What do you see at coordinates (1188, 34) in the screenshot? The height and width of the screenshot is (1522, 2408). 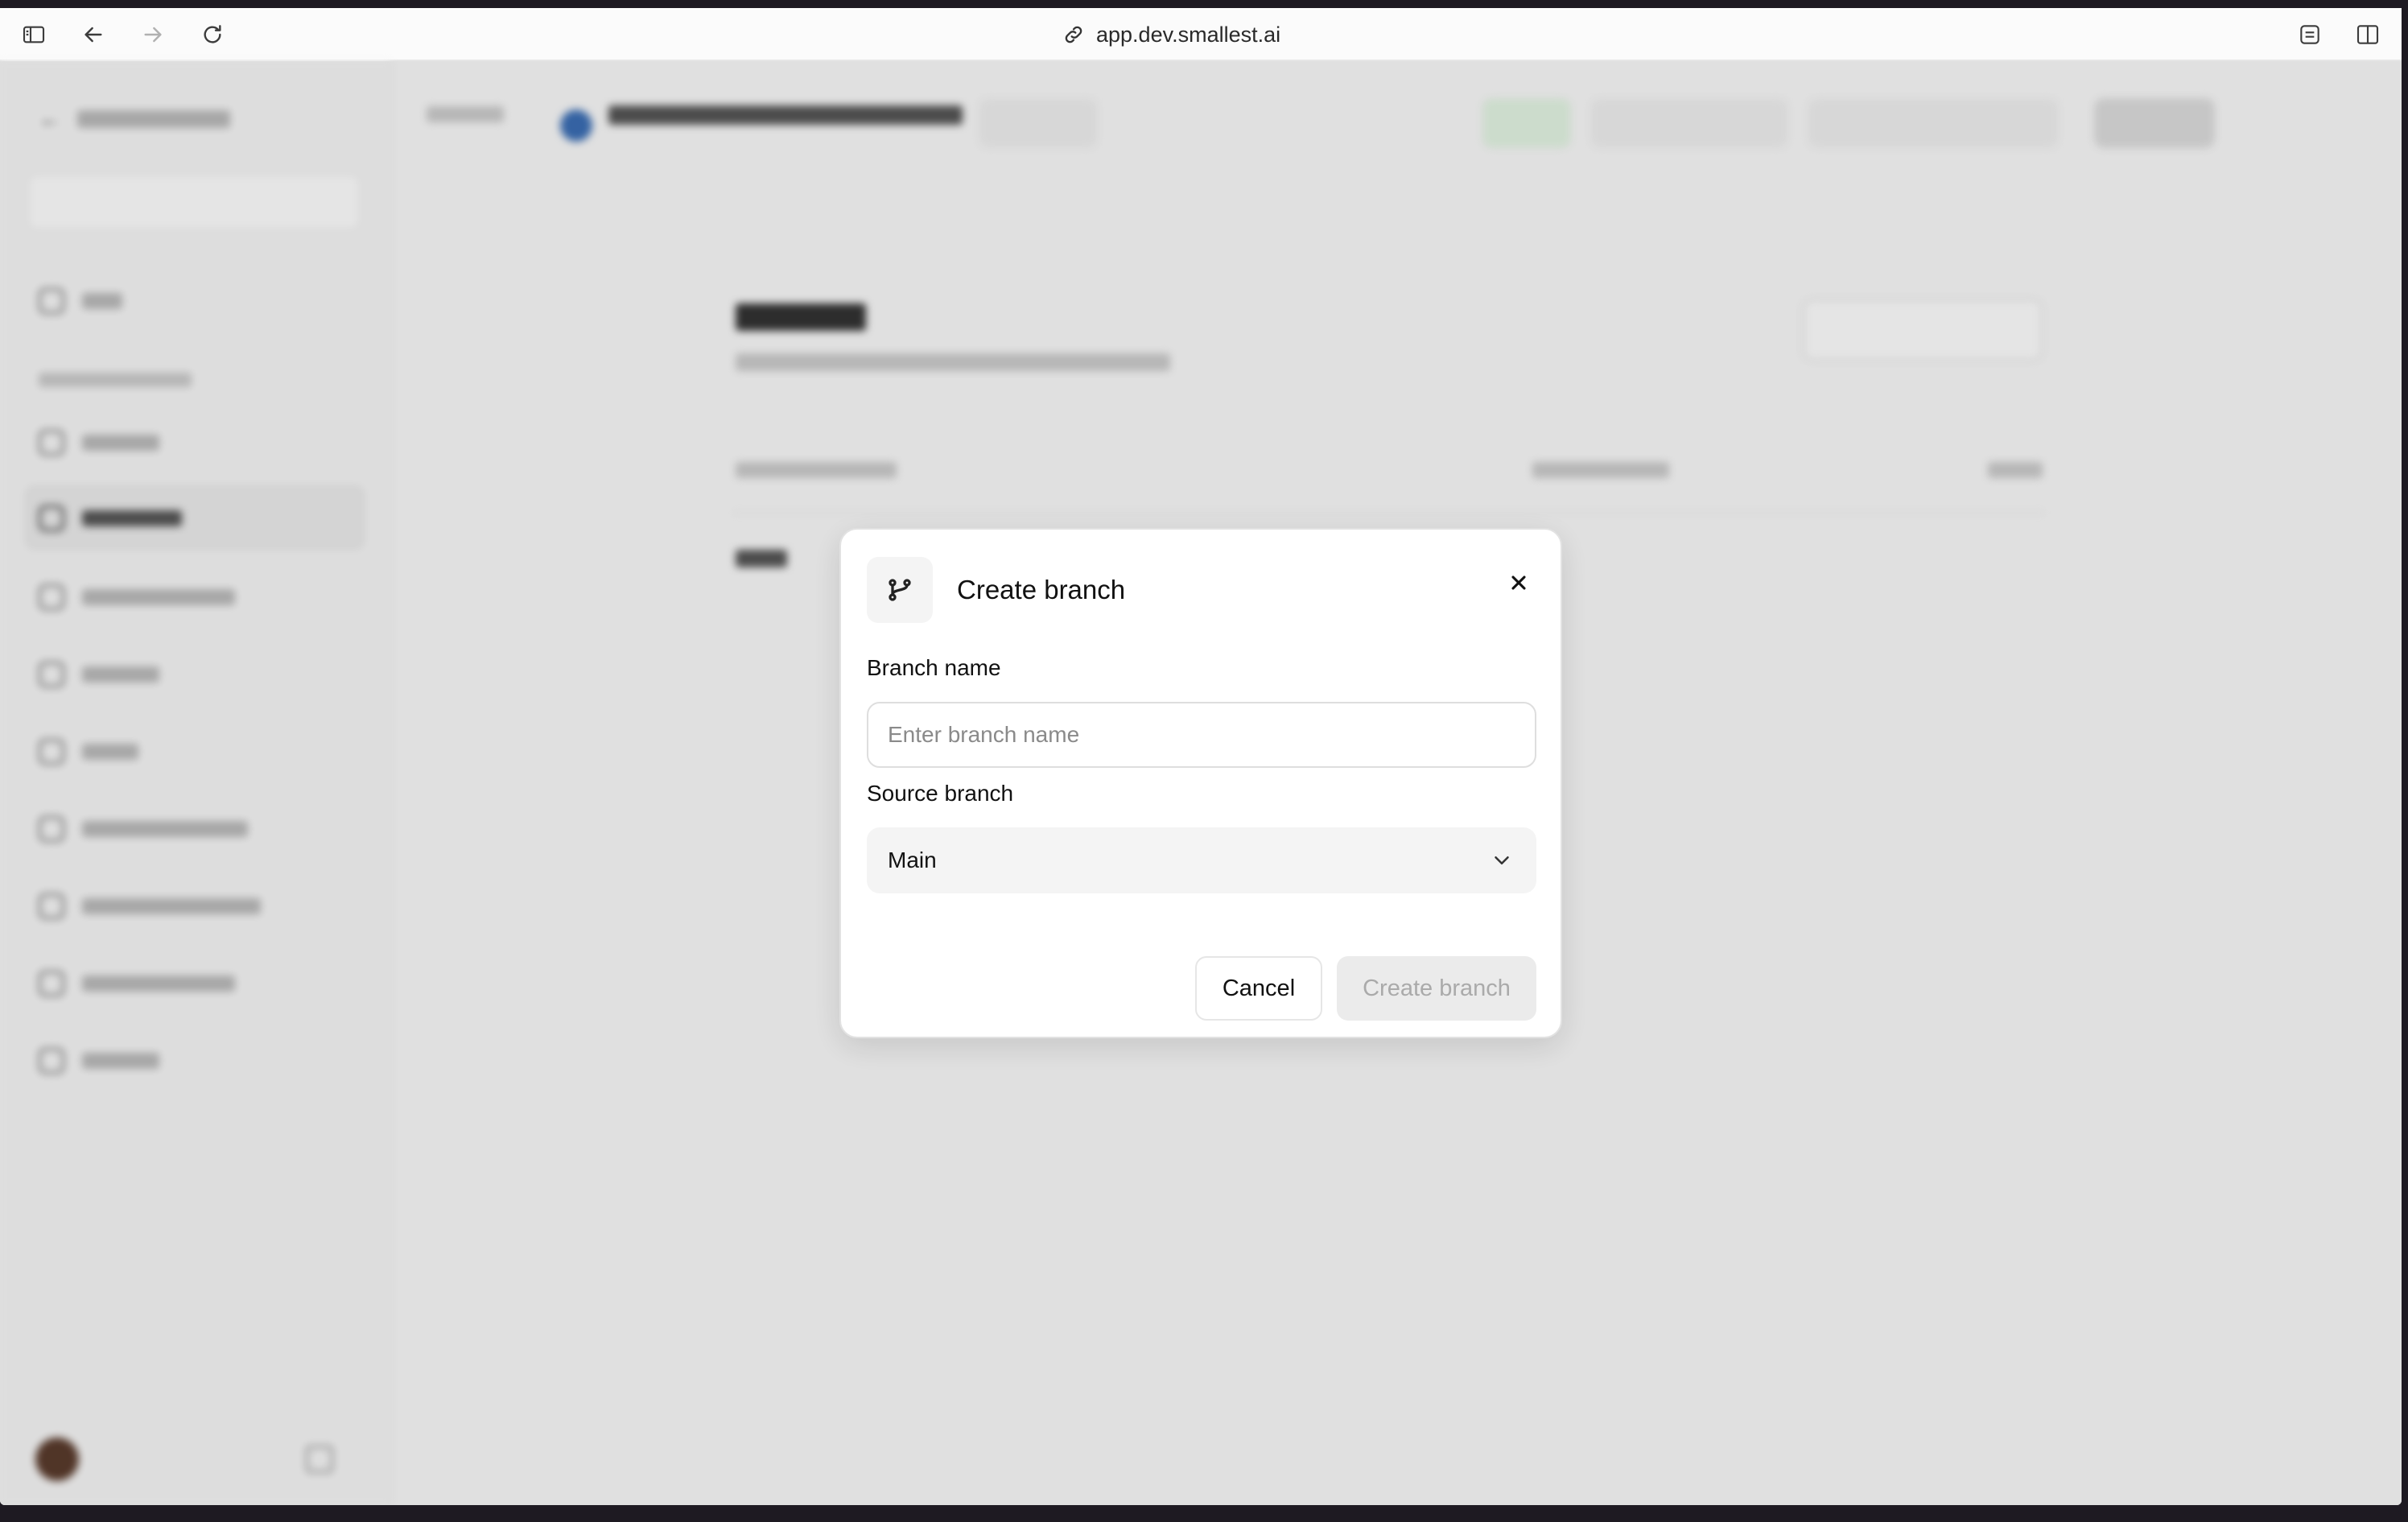 I see `url-text: app.dev.smallest.ai` at bounding box center [1188, 34].